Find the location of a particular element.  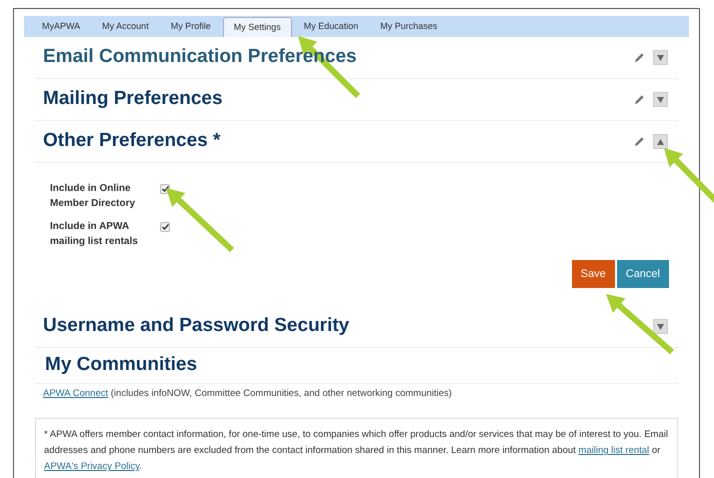

tab: My Account is located at coordinates (125, 27).